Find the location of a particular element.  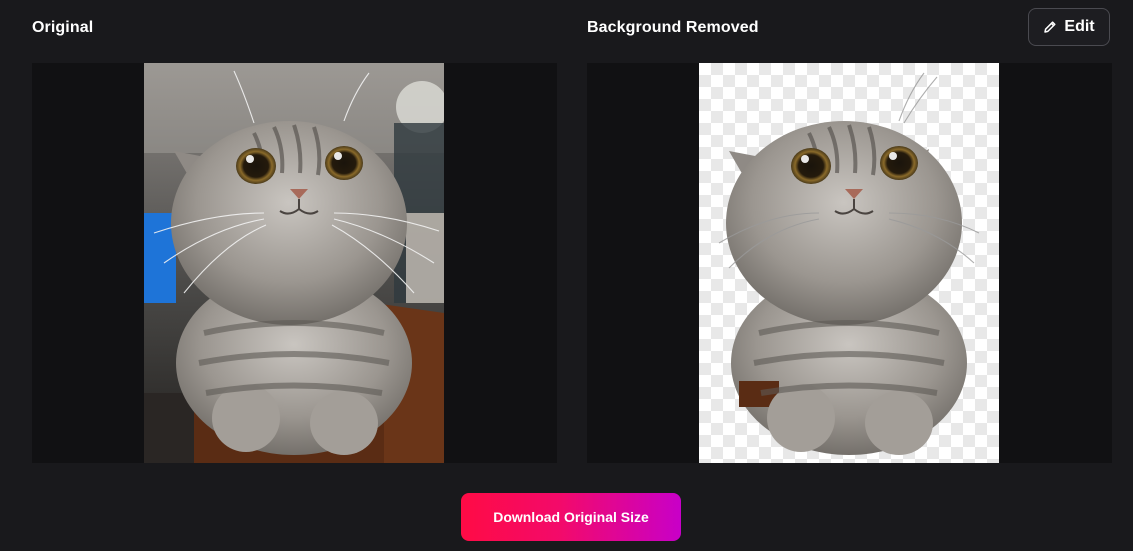

download-original-size-button: Download Original Size is located at coordinates (571, 517).